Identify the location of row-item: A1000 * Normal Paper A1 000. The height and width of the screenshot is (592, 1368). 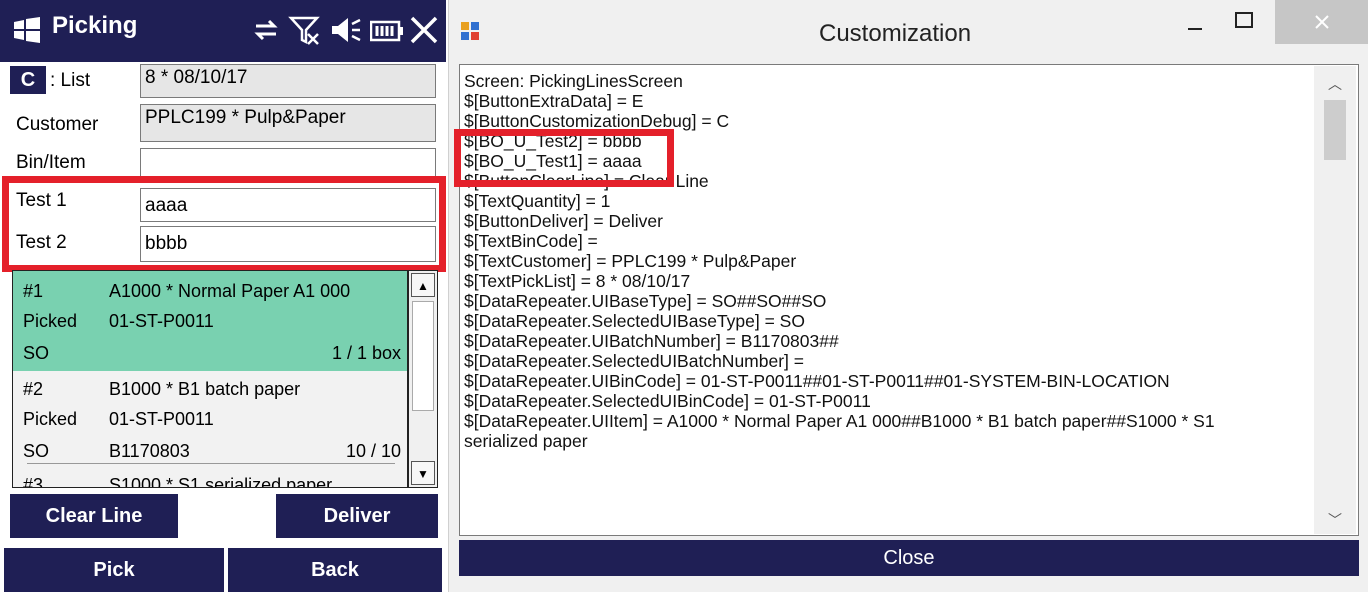
(230, 291).